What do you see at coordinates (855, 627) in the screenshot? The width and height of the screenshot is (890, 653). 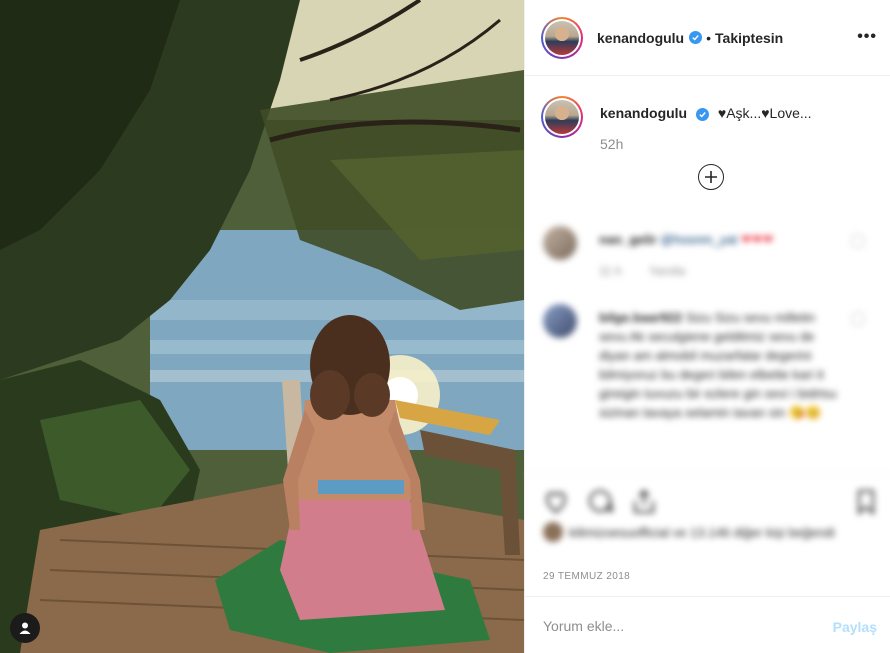 I see `post-comment-button: Paylaş` at bounding box center [855, 627].